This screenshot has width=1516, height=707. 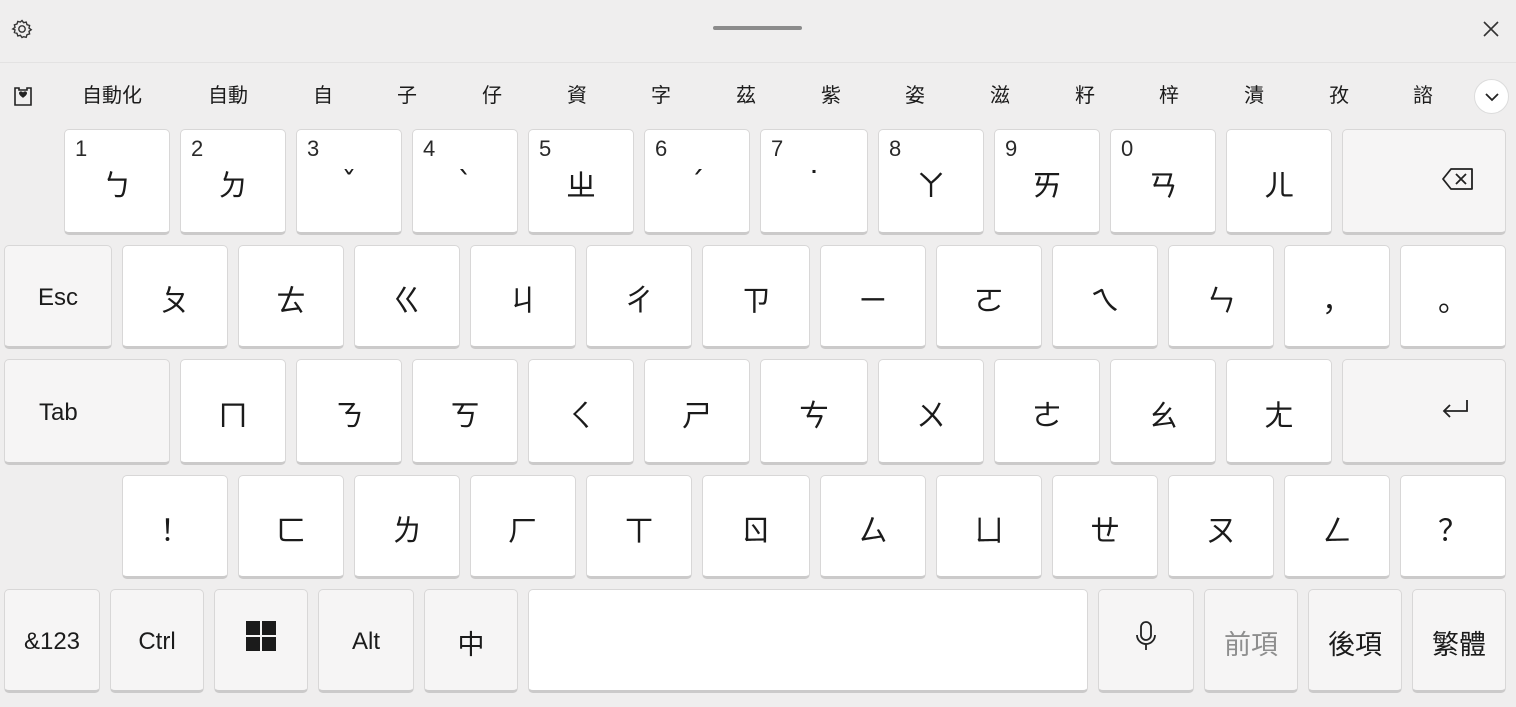 I want to click on previous-page-key: 前項, so click(x=1251, y=641).